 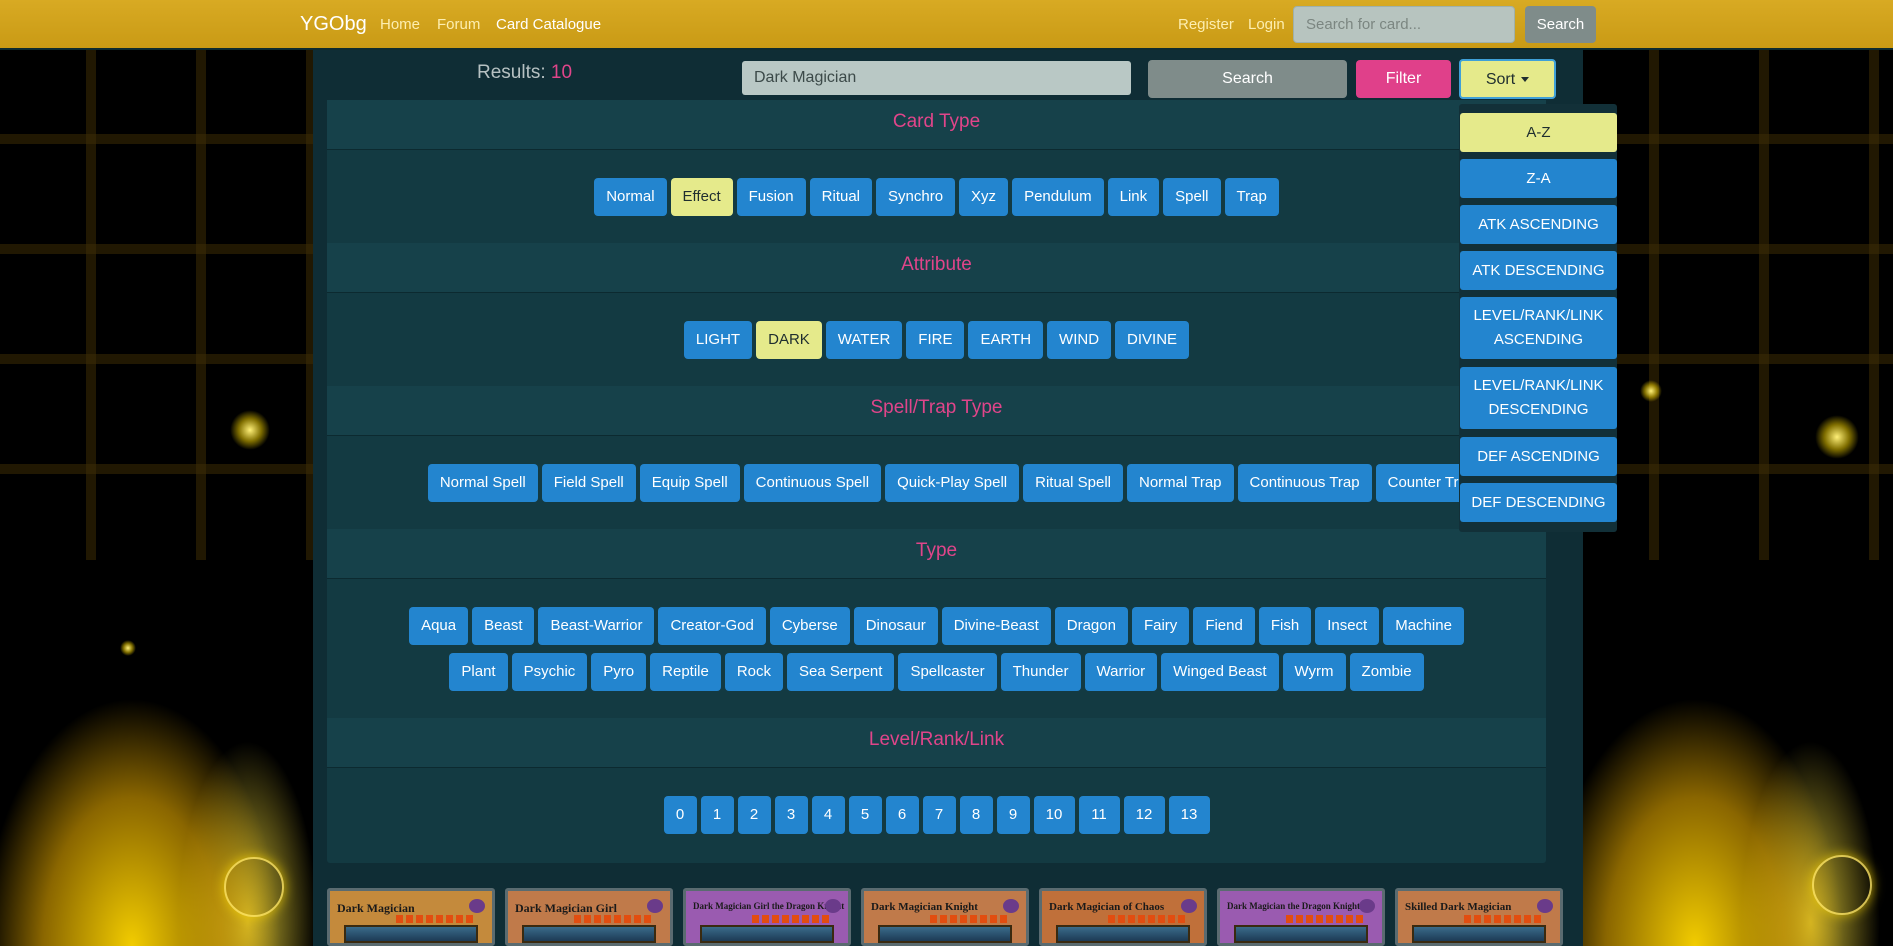 I want to click on attribute-fire-button: FIRE, so click(x=935, y=340).